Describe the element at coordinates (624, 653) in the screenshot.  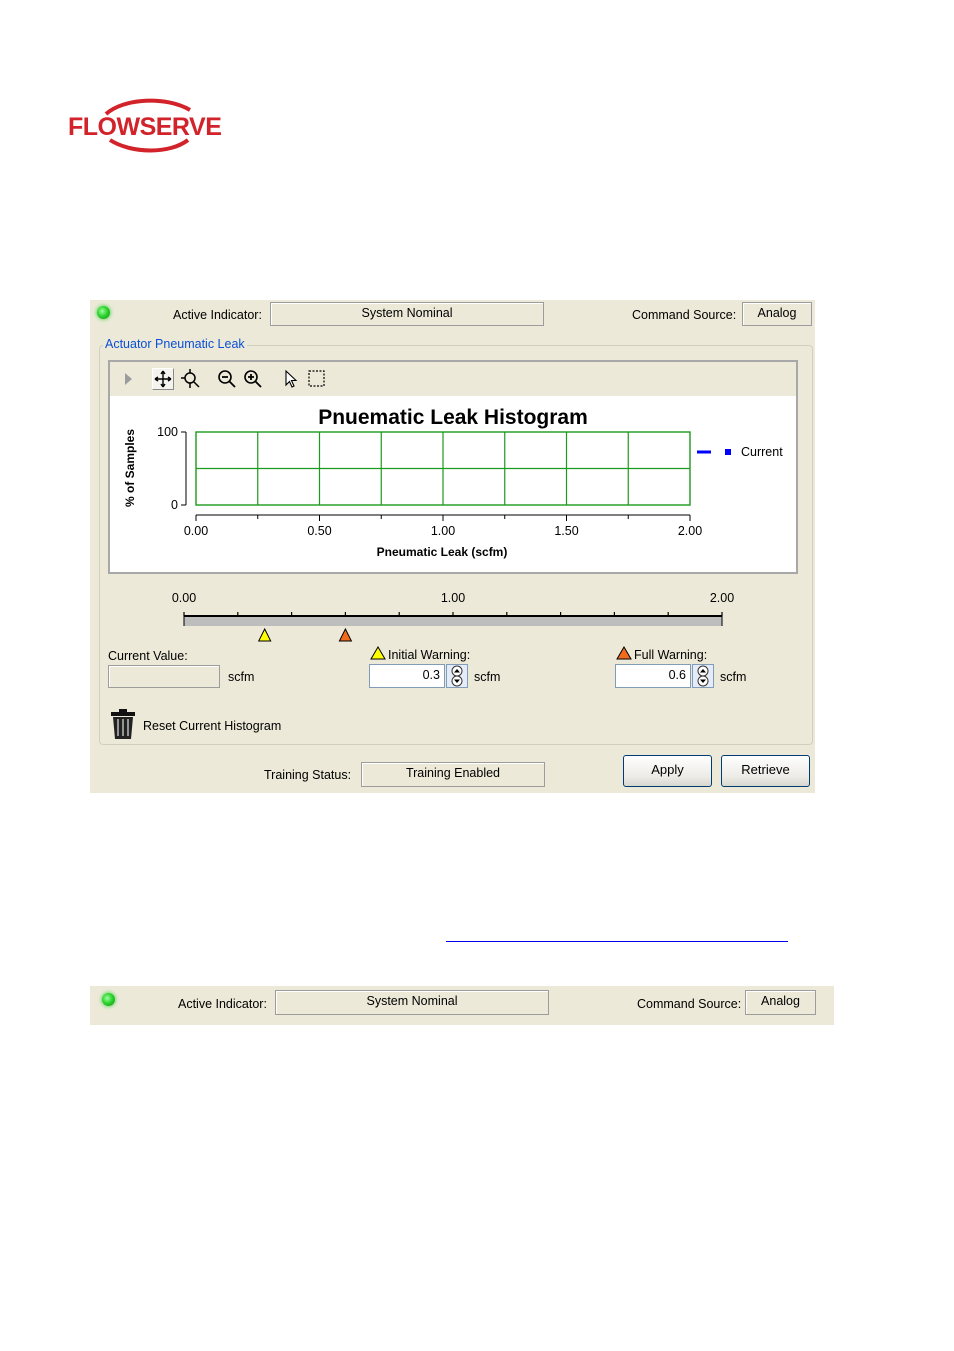
I see `full-warning-icon` at that location.